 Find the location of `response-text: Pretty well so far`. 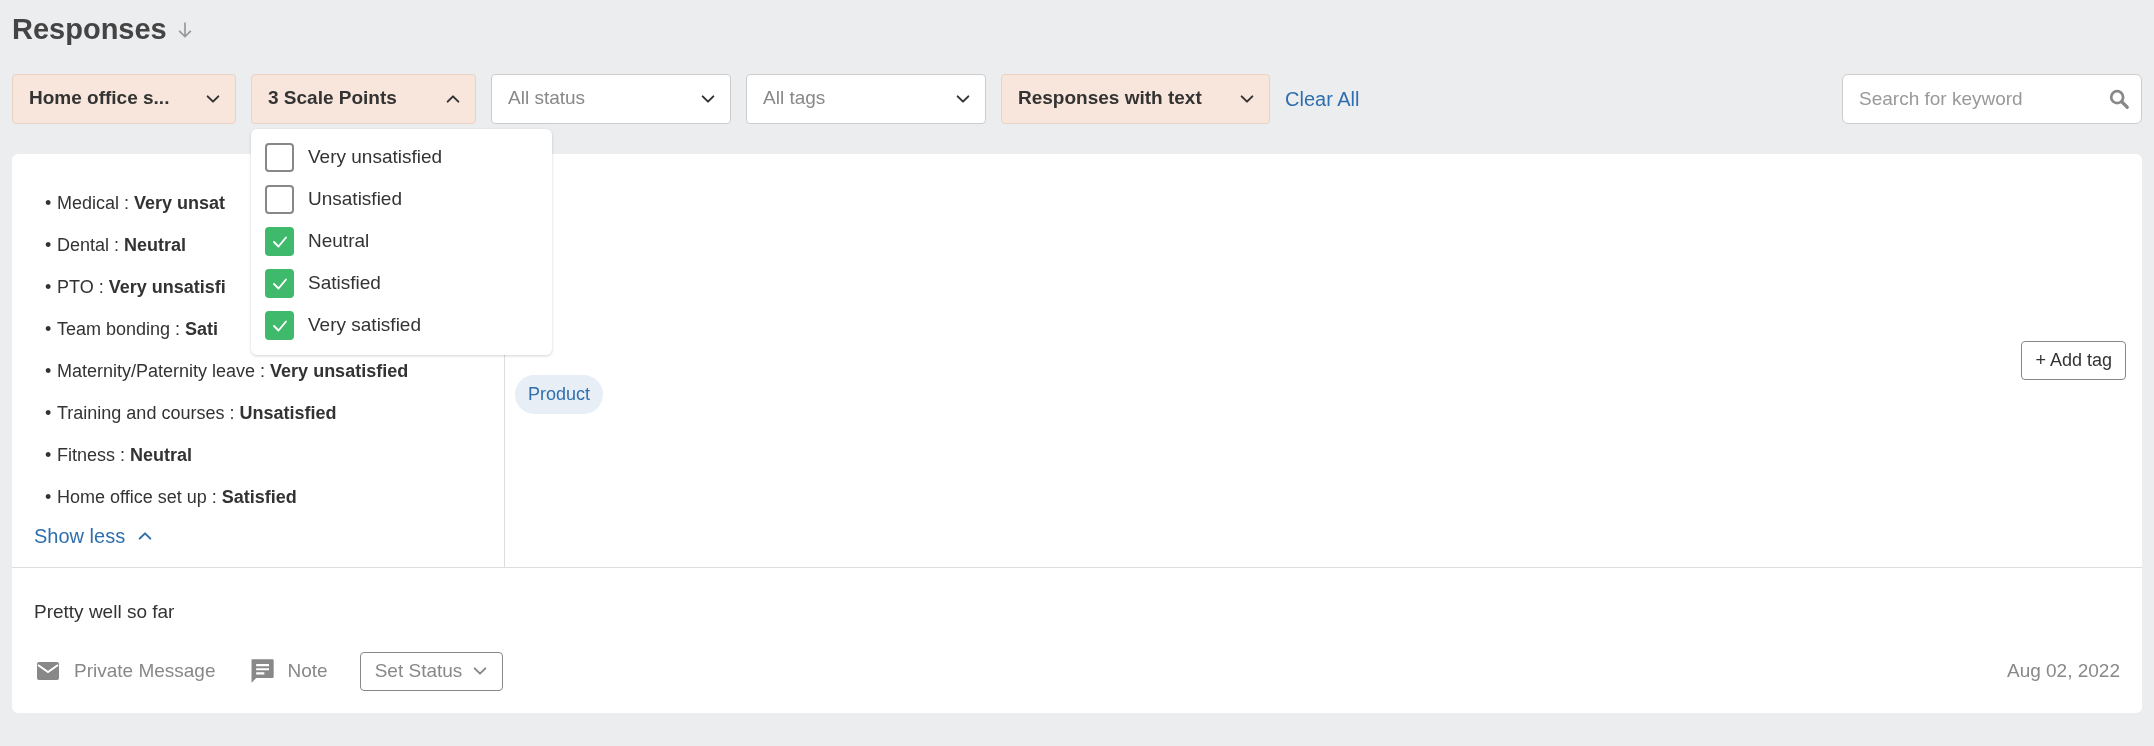

response-text: Pretty well so far is located at coordinates (105, 611).